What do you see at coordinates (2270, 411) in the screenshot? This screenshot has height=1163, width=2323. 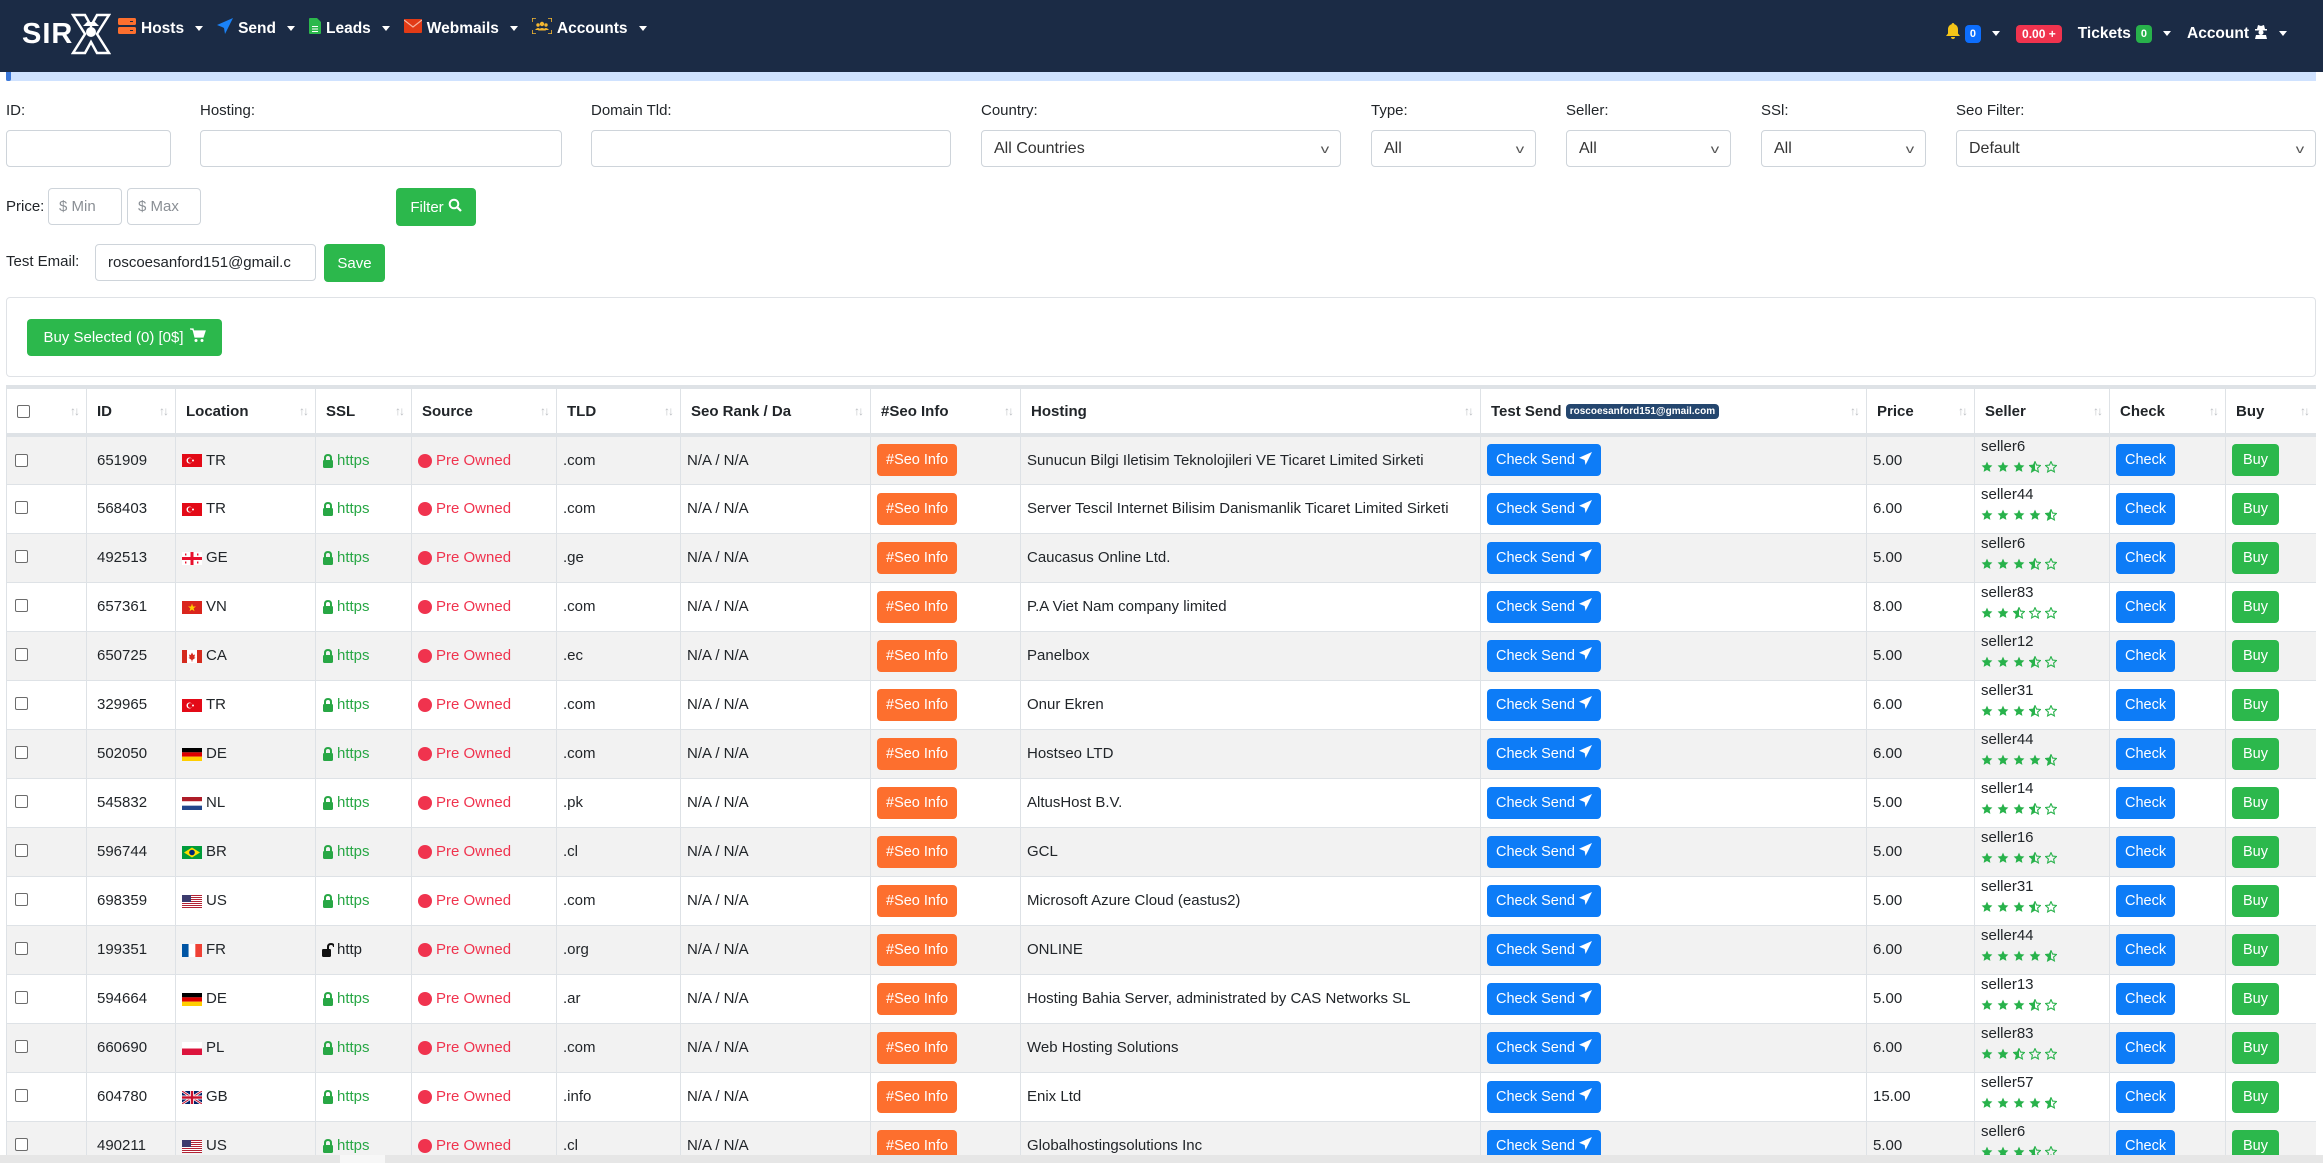 I see `column-header-buy: Buy ↑↓` at bounding box center [2270, 411].